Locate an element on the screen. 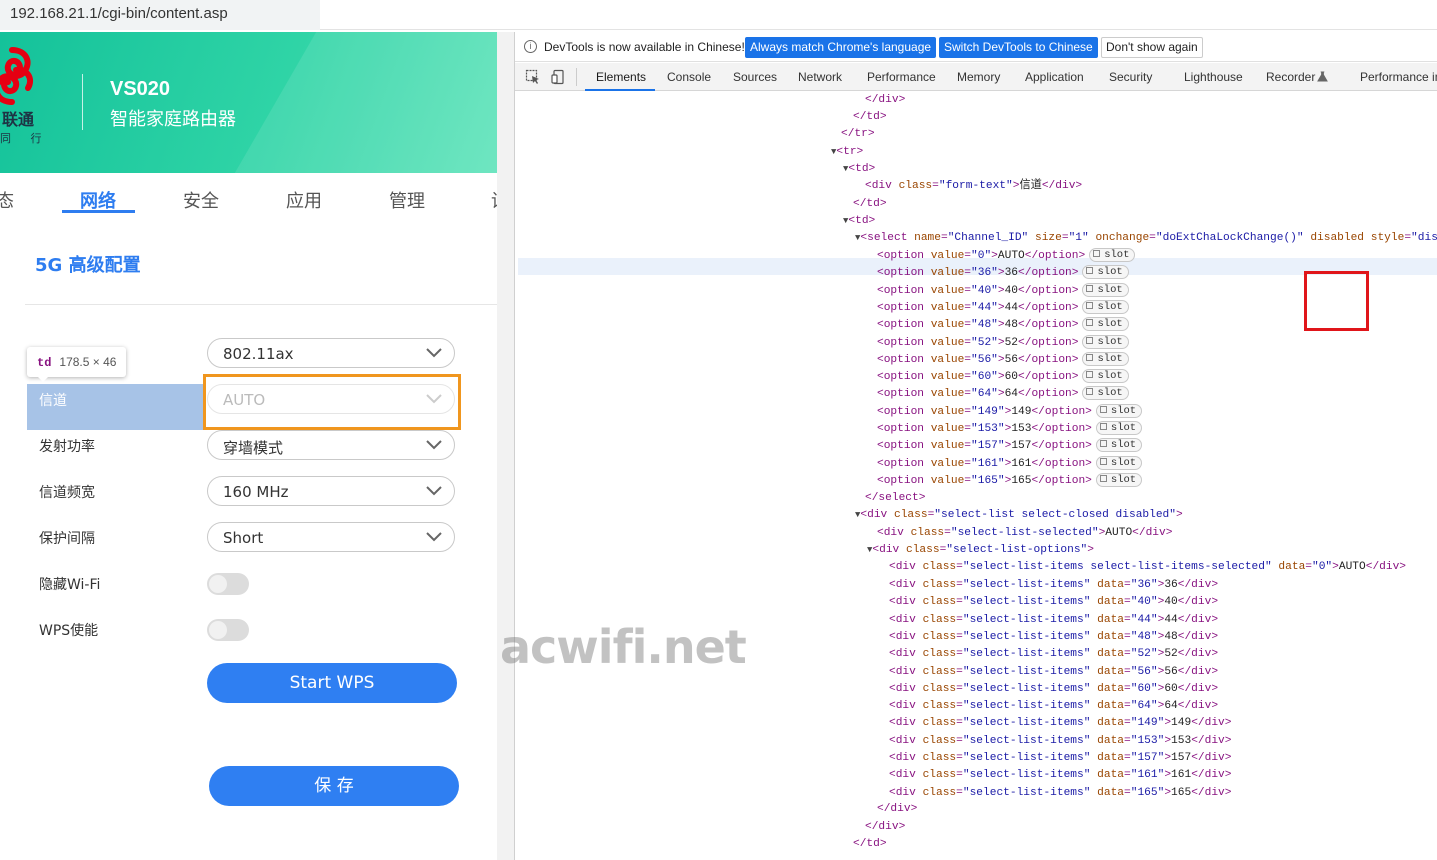 The height and width of the screenshot is (860, 1437). wps-enable-toggle is located at coordinates (228, 630).